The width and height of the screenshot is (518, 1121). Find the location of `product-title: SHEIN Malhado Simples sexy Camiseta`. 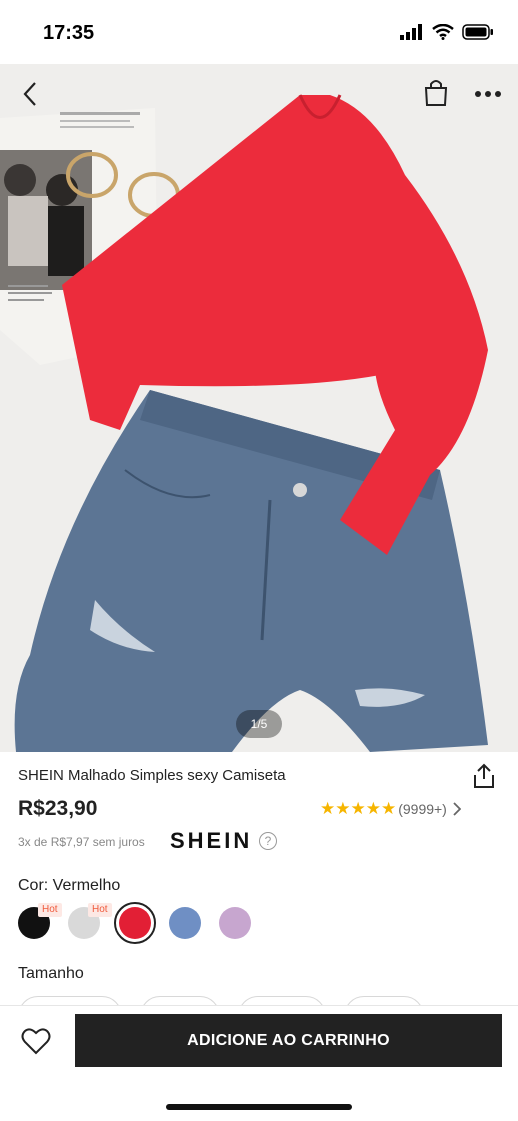

product-title: SHEIN Malhado Simples sexy Camiseta is located at coordinates (152, 775).